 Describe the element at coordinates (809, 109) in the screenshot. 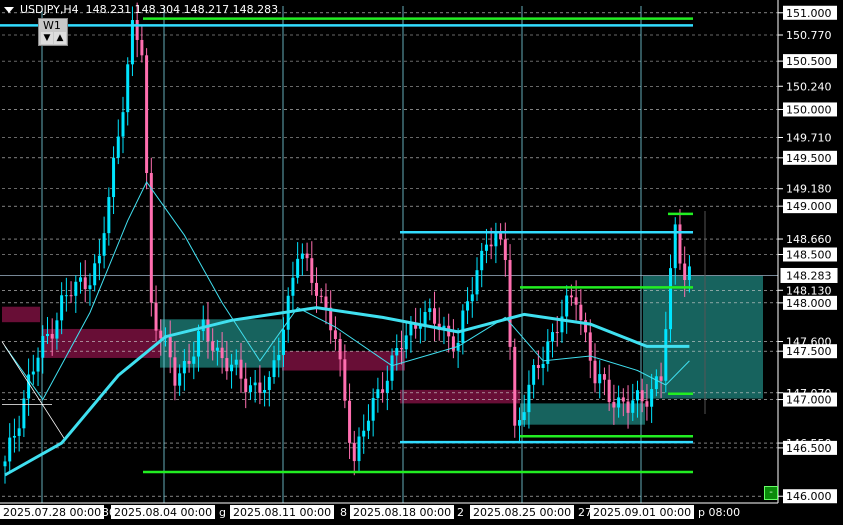

I see `y-tick-label: 150.000` at that location.